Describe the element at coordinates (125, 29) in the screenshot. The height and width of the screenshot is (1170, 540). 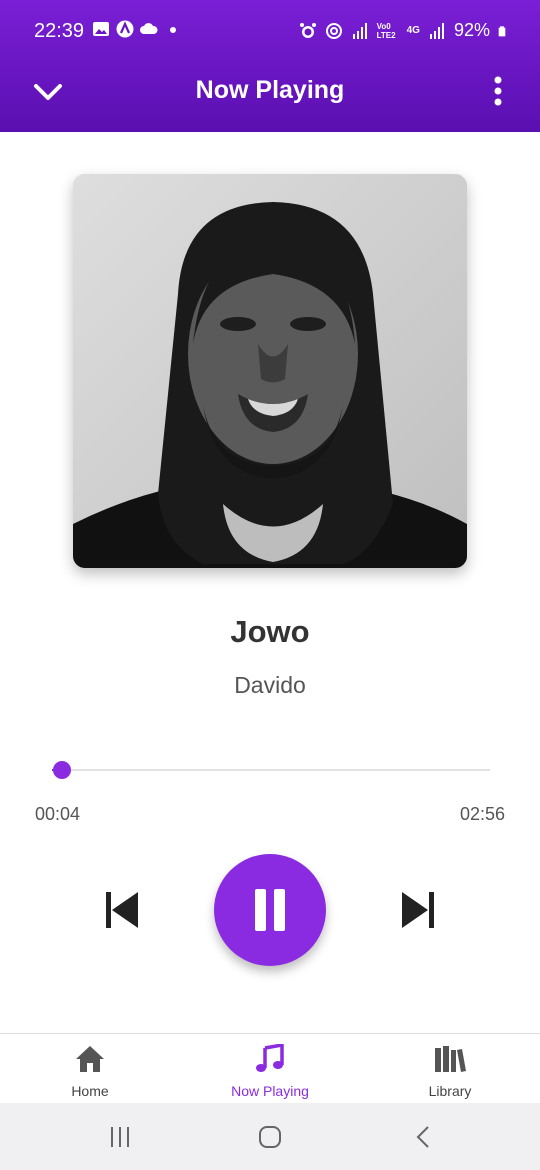
I see `app-icon` at that location.